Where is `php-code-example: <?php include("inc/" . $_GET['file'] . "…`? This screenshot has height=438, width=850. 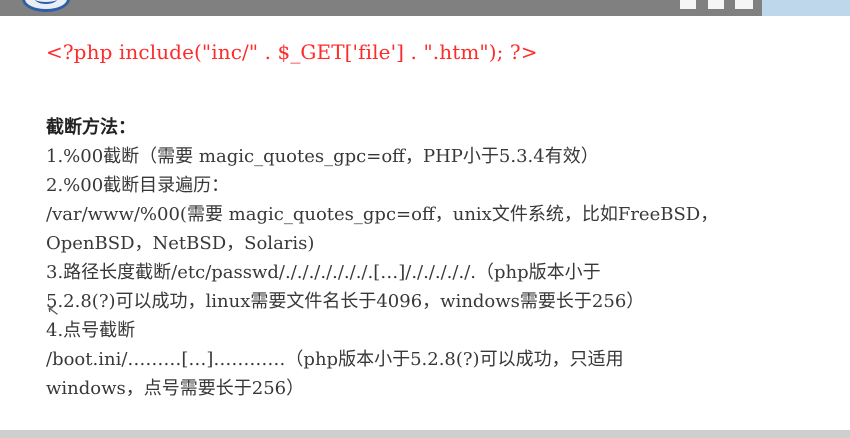
php-code-example: <?php include("inc/" . $_GET['file'] . "… is located at coordinates (292, 52).